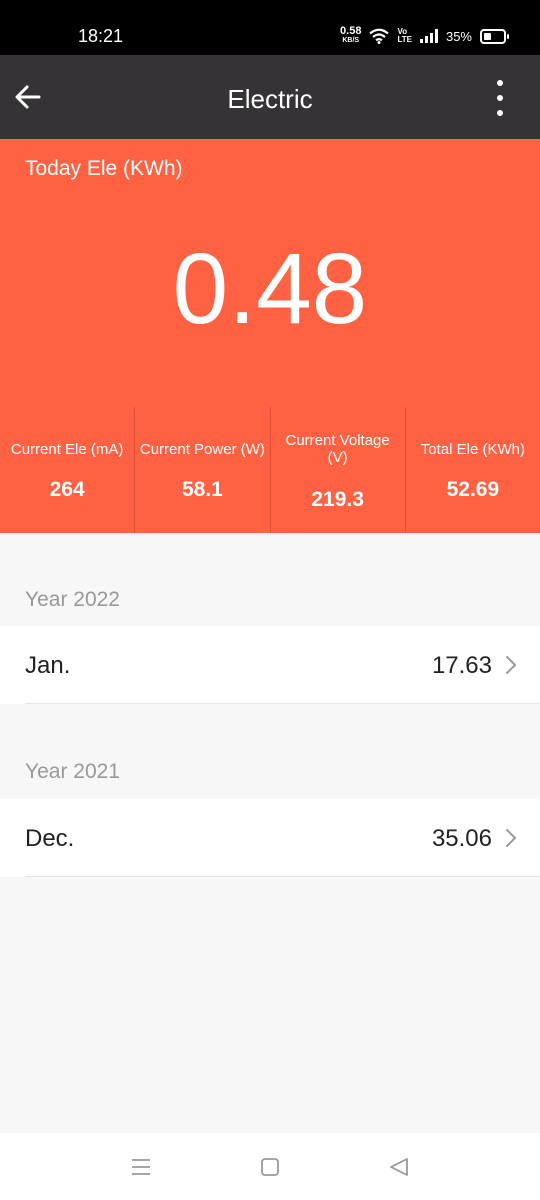  I want to click on month-name: Dec., so click(50, 838).